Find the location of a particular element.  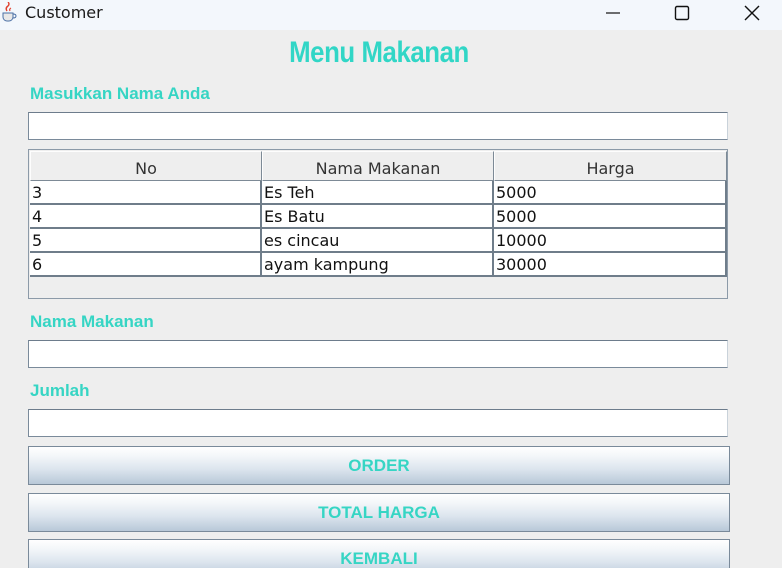

close-icon is located at coordinates (752, 13).